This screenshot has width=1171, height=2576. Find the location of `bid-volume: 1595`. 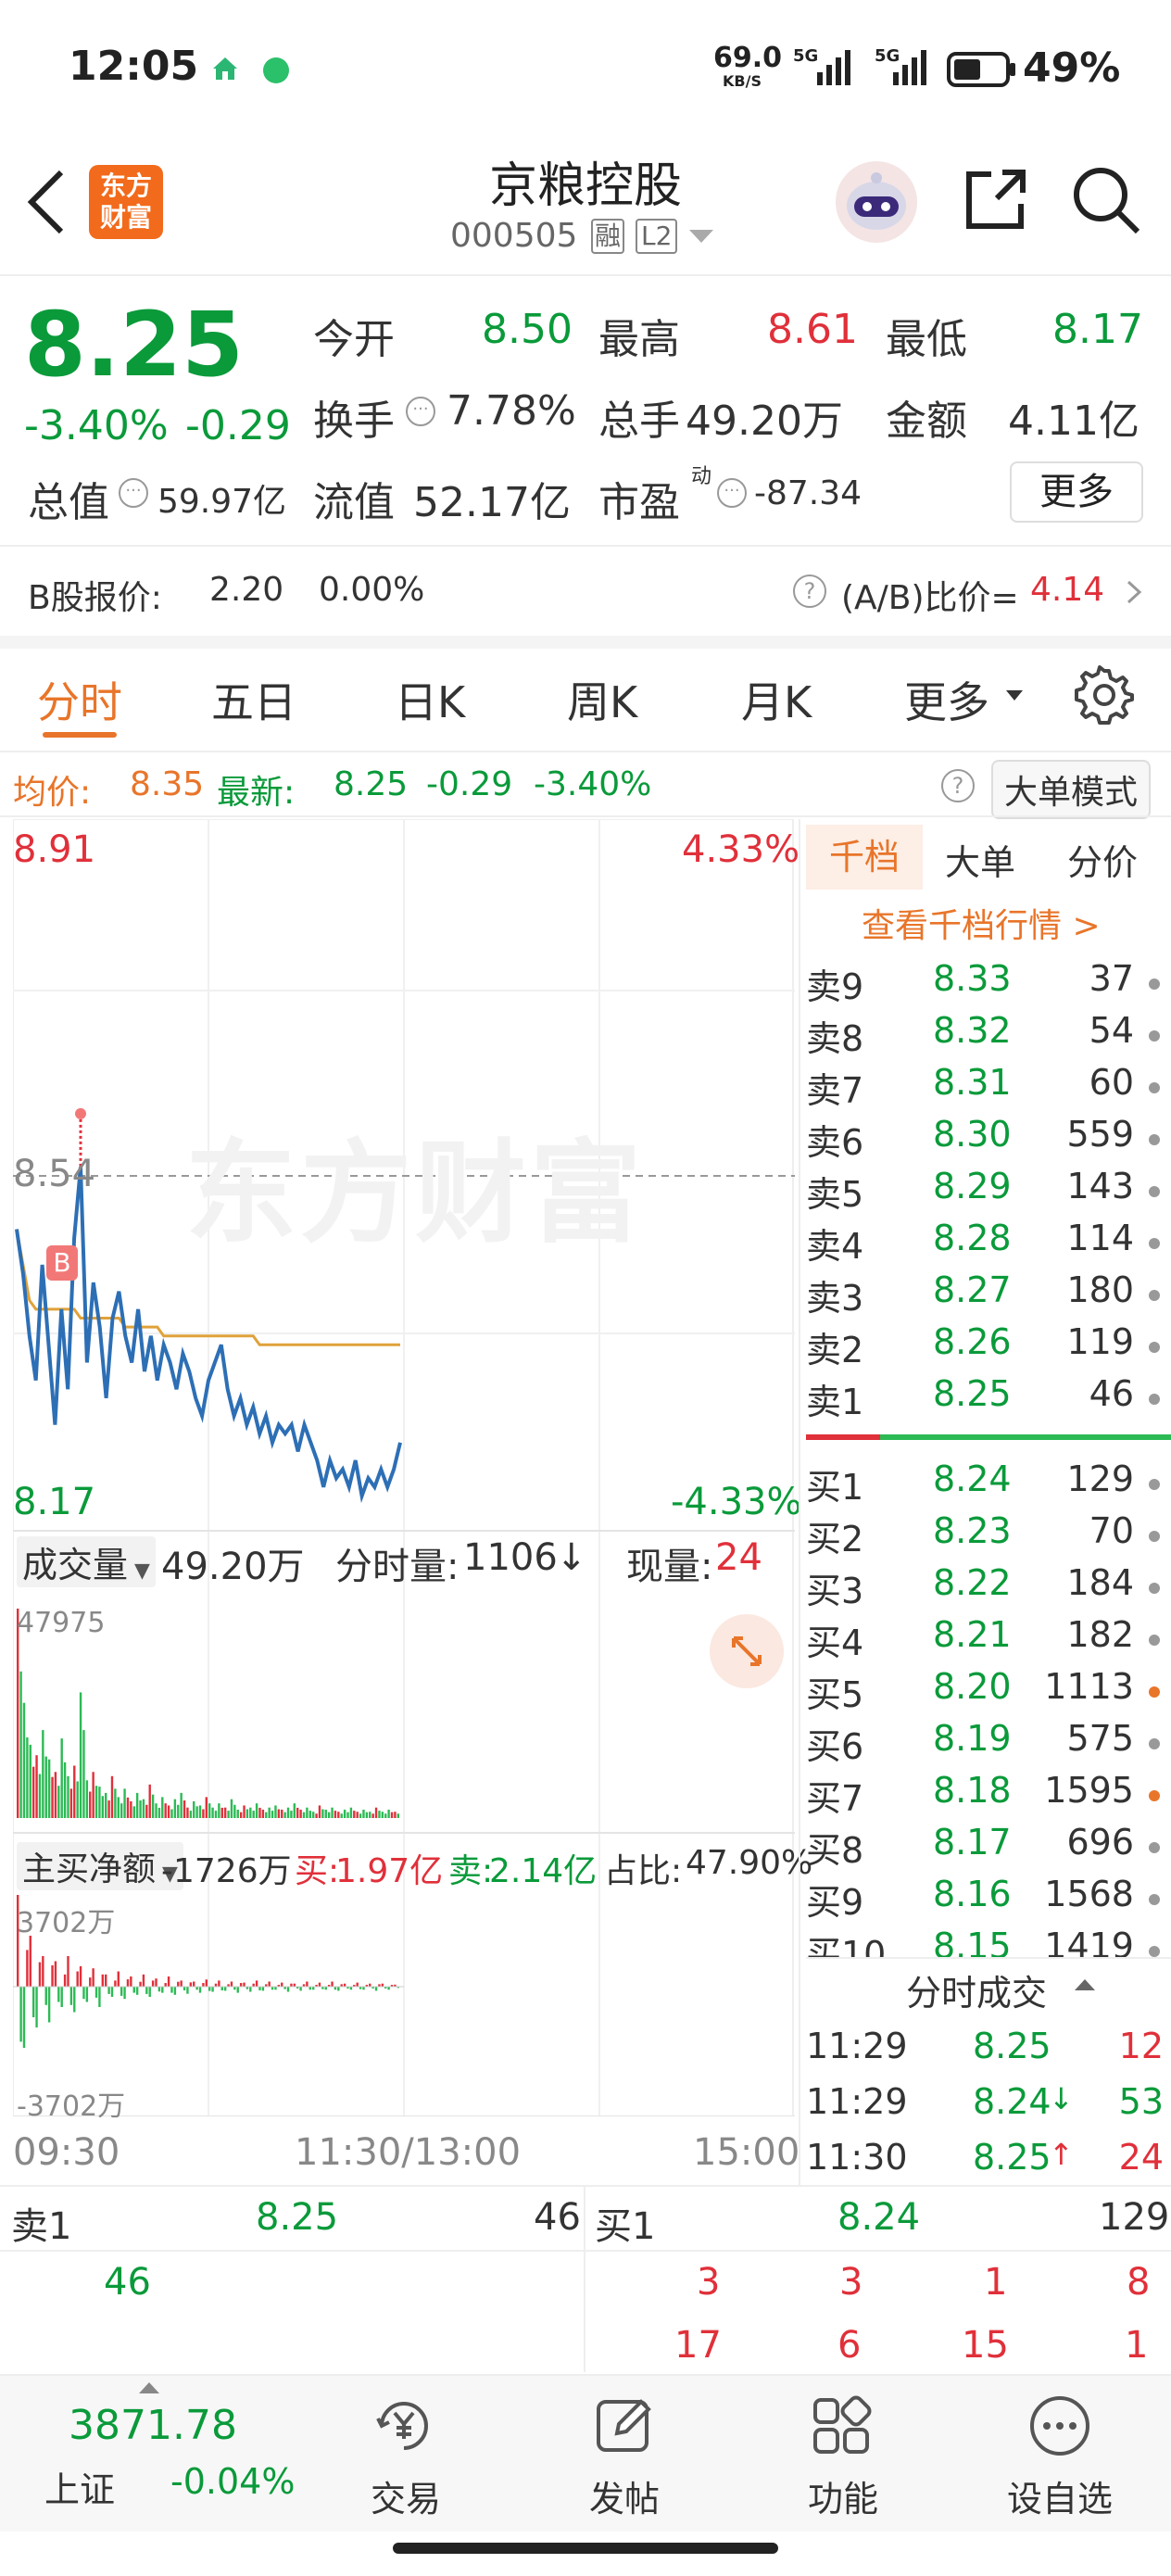

bid-volume: 1595 is located at coordinates (1089, 1790).